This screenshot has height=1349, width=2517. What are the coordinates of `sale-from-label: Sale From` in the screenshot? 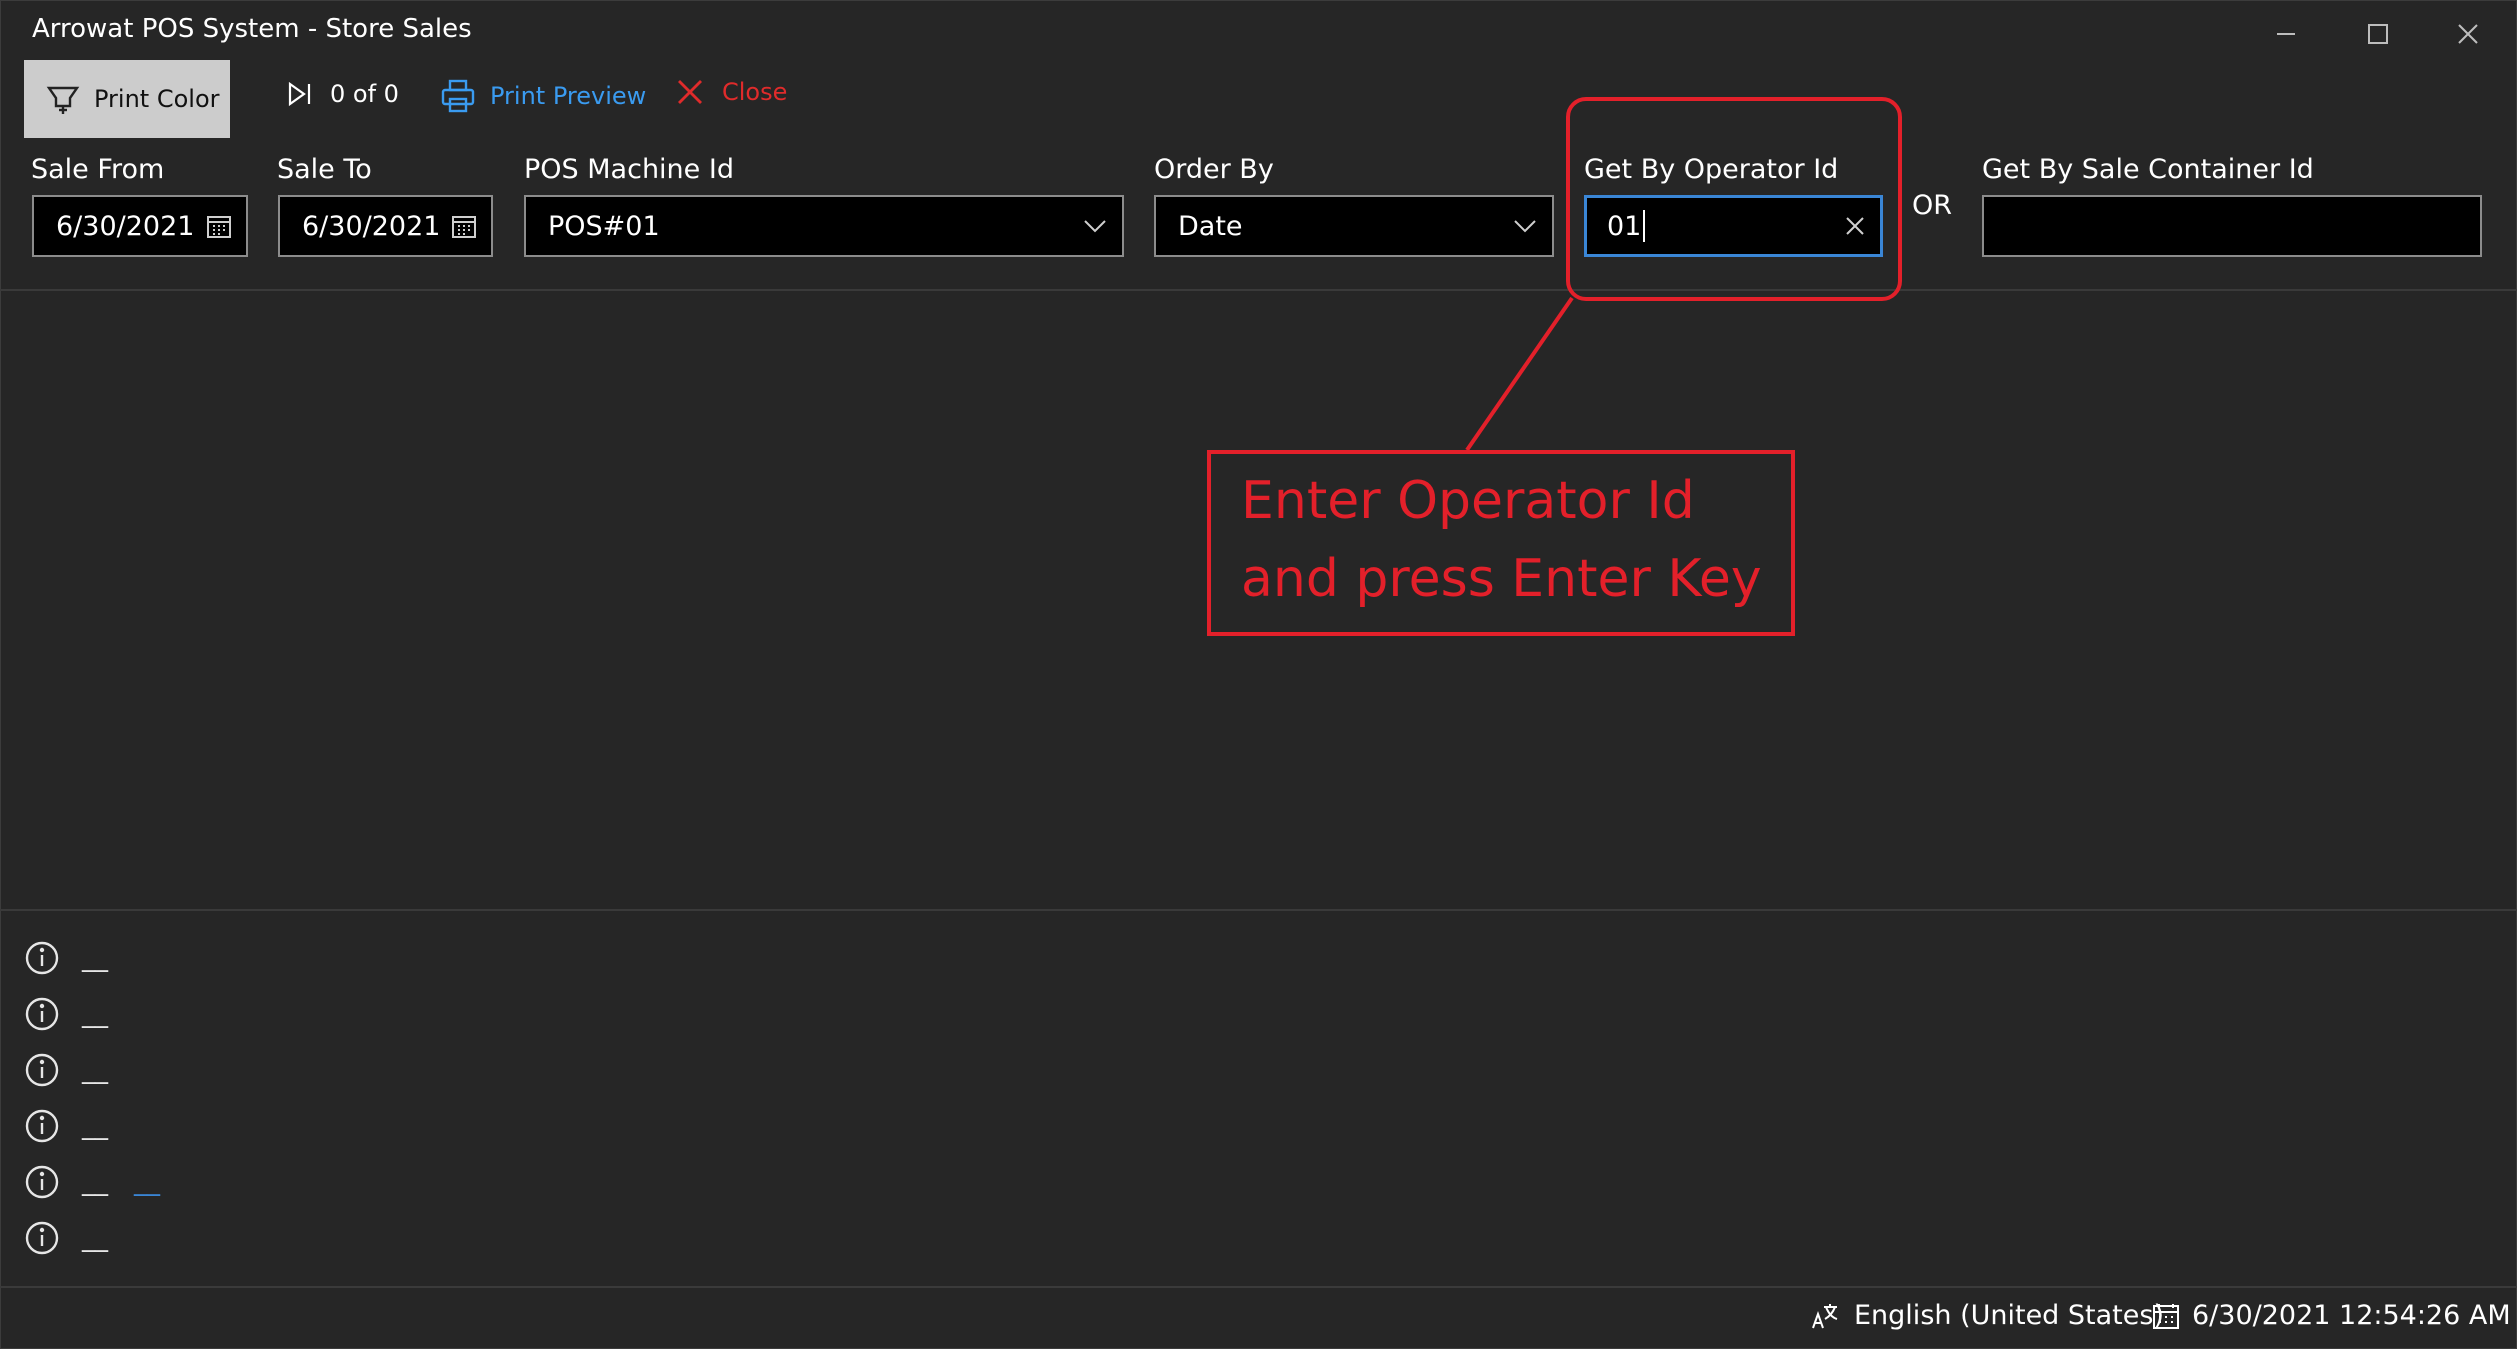 It's located at (98, 169).